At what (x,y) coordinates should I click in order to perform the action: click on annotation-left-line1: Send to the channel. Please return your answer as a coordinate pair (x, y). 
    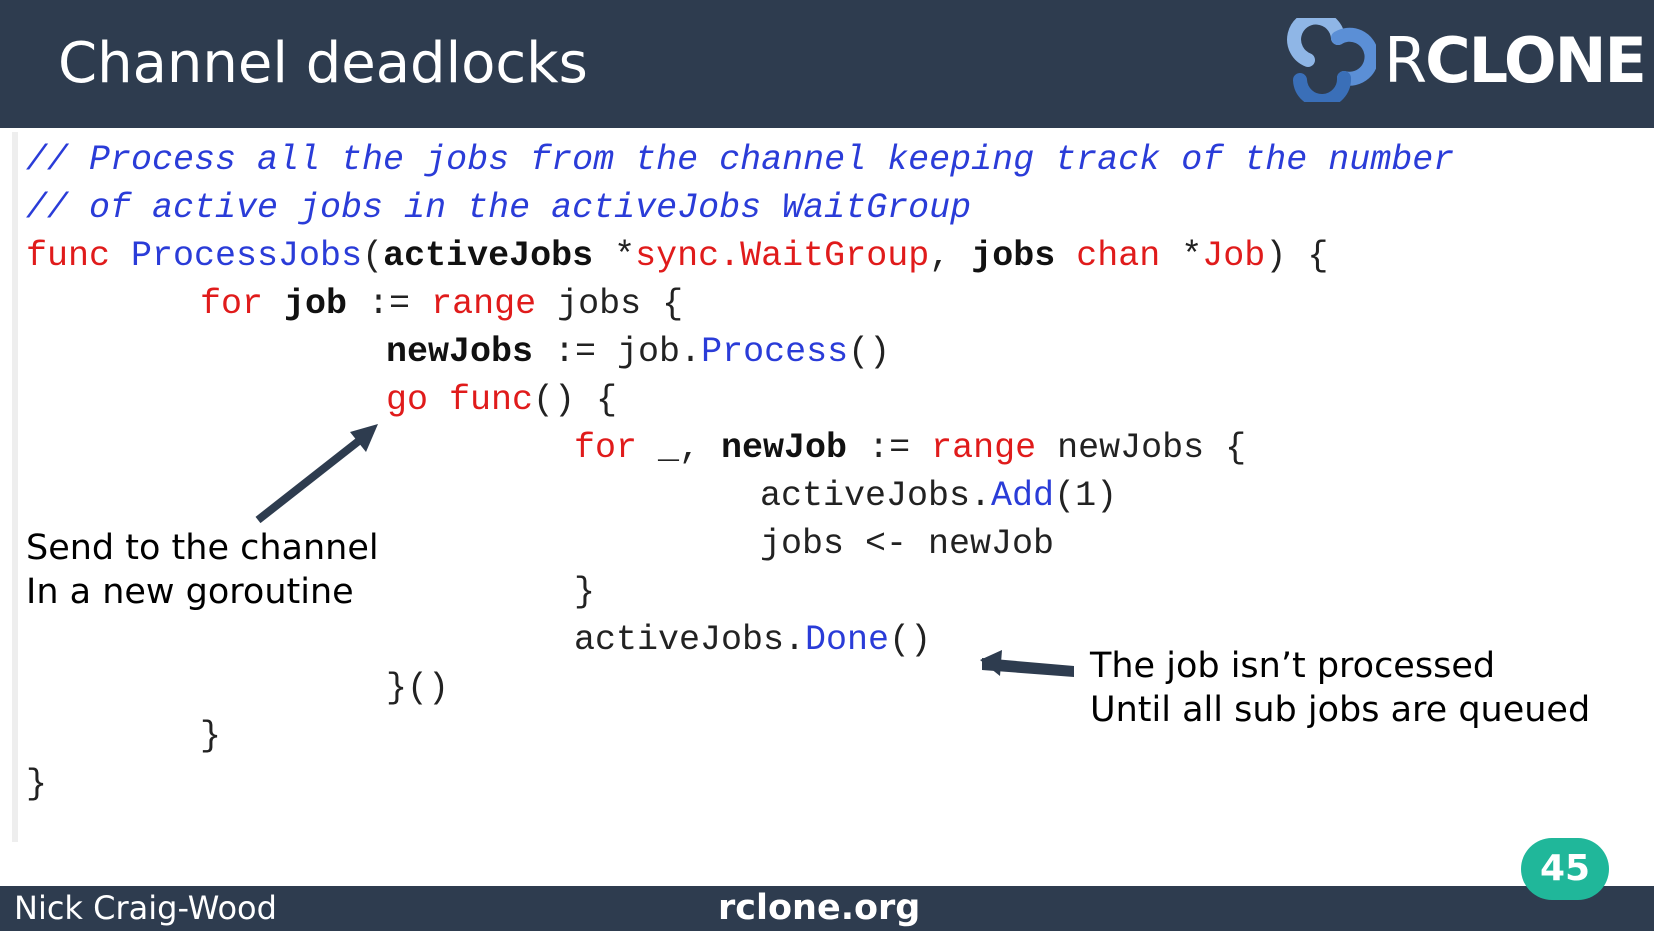
    Looking at the image, I should click on (202, 548).